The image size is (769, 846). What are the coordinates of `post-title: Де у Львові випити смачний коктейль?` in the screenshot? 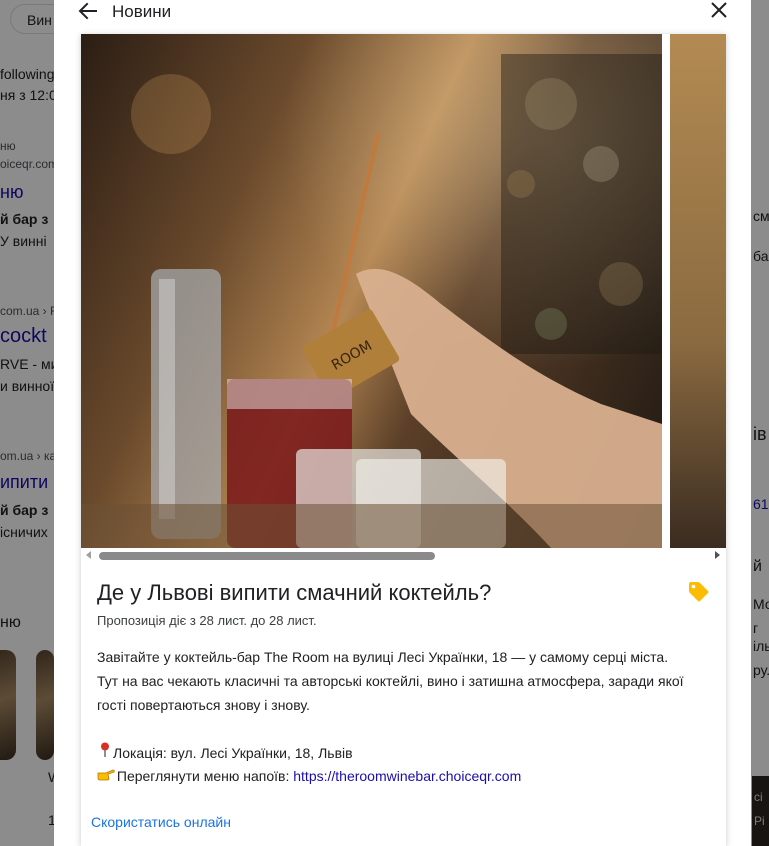 It's located at (294, 592).